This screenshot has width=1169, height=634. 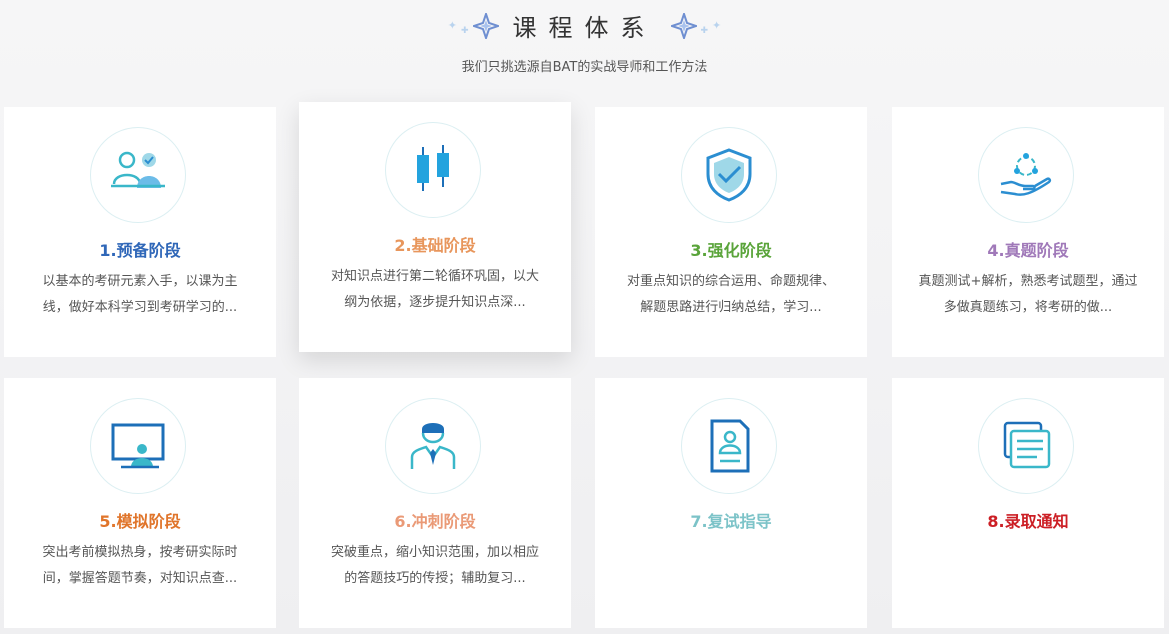 What do you see at coordinates (731, 521) in the screenshot?
I see `card-title: 7.复试指导` at bounding box center [731, 521].